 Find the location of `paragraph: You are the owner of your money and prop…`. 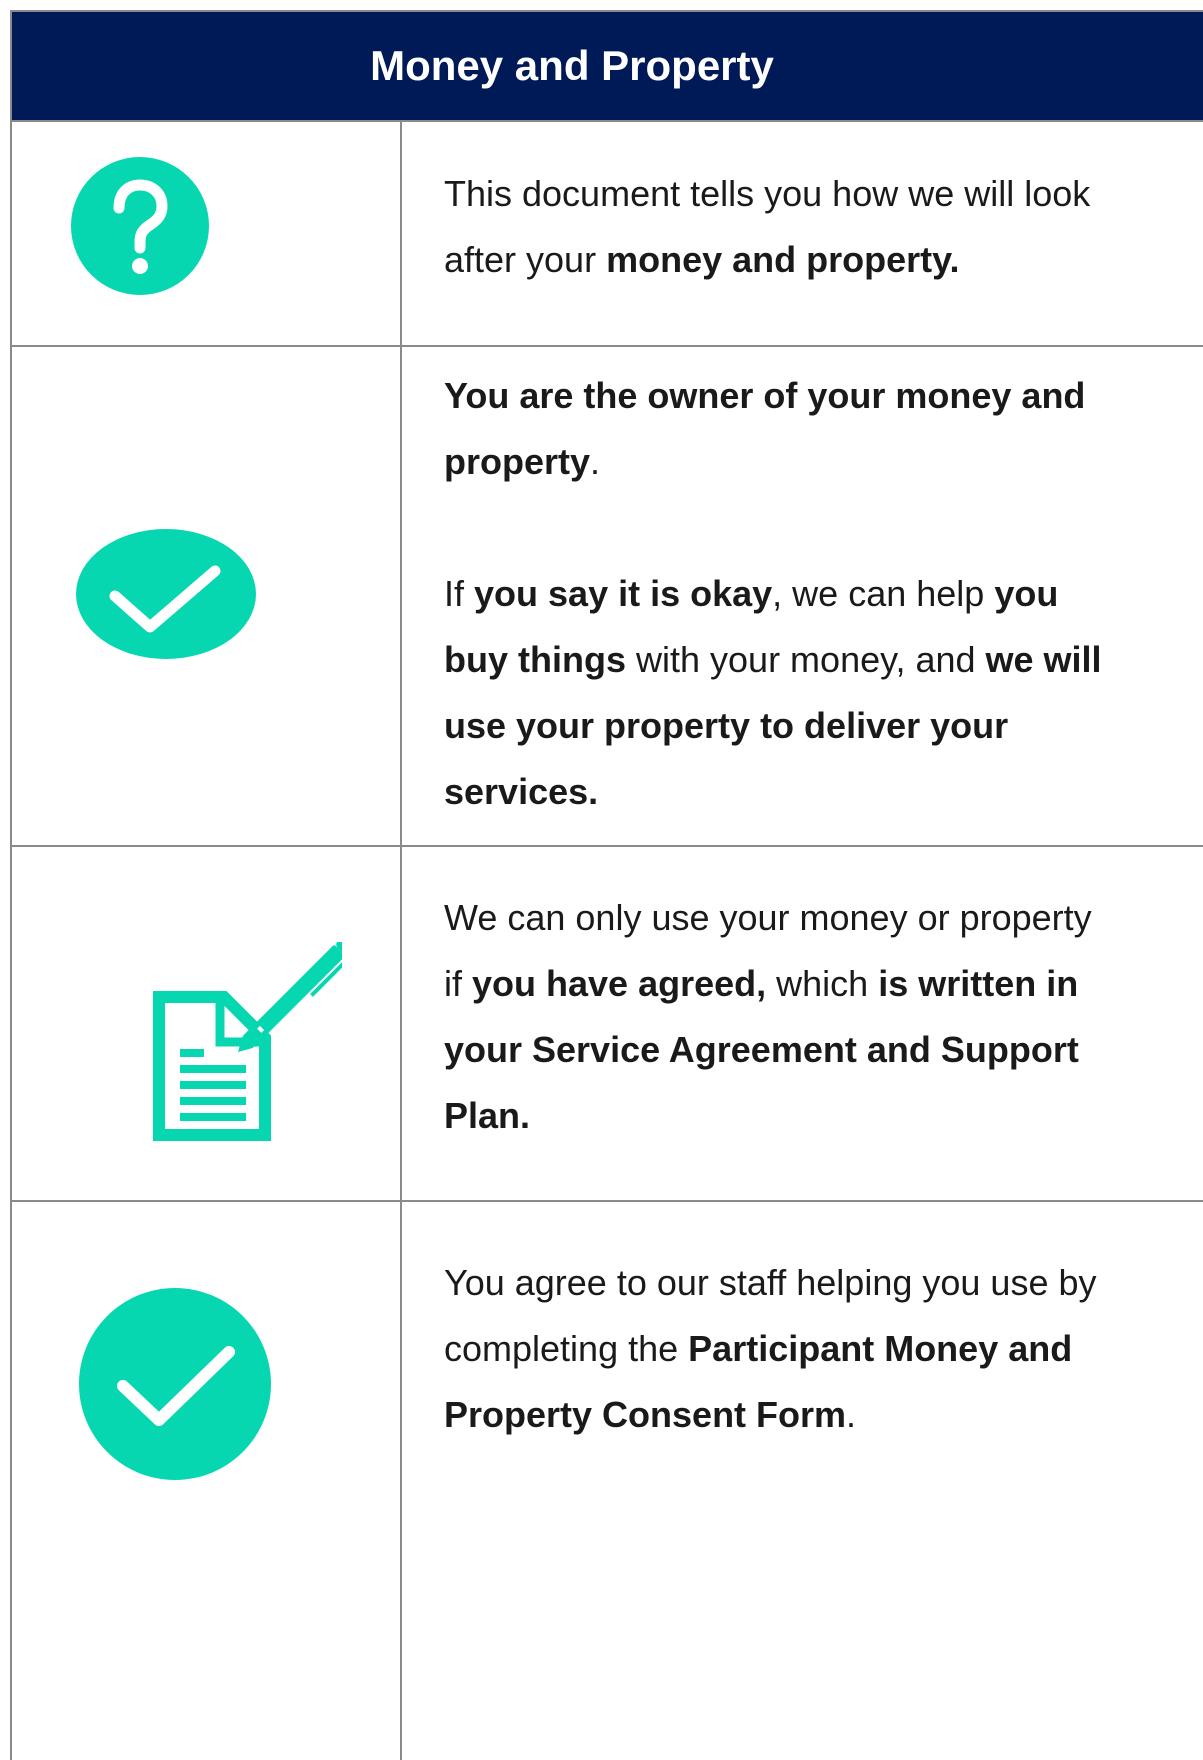

paragraph: You are the owner of your money and prop… is located at coordinates (774, 429).